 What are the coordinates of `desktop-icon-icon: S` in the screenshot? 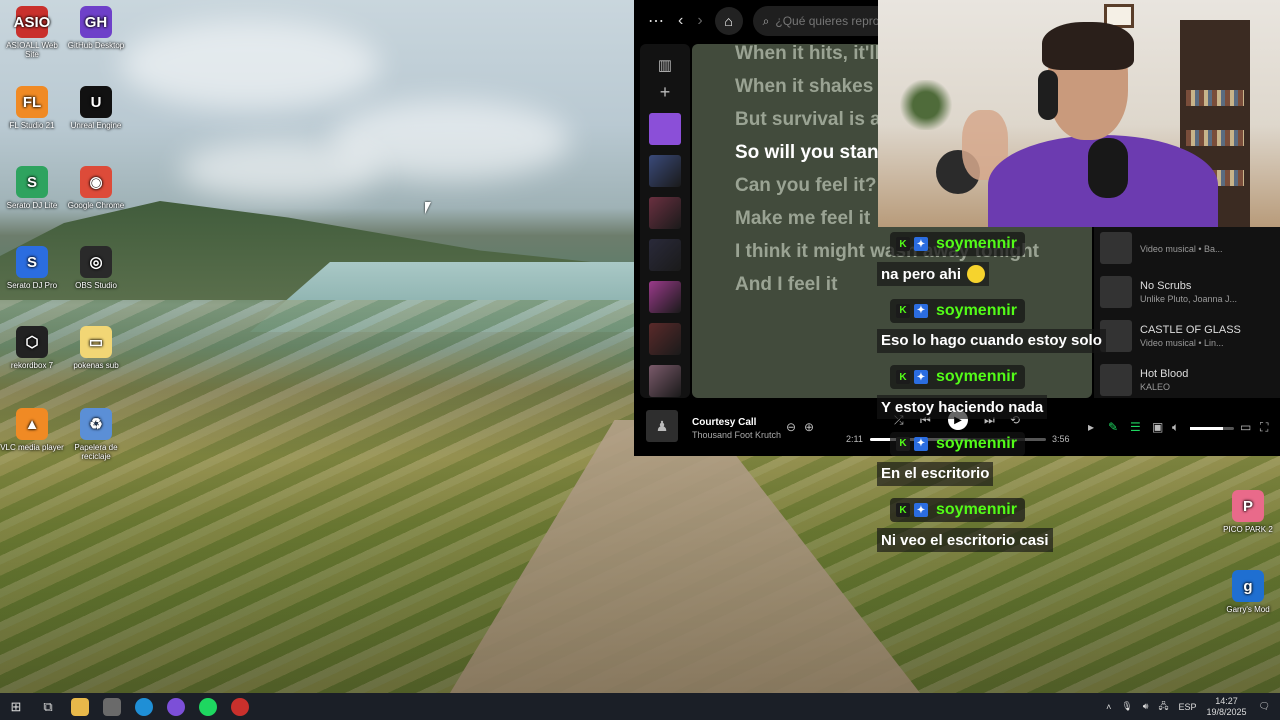 It's located at (32, 262).